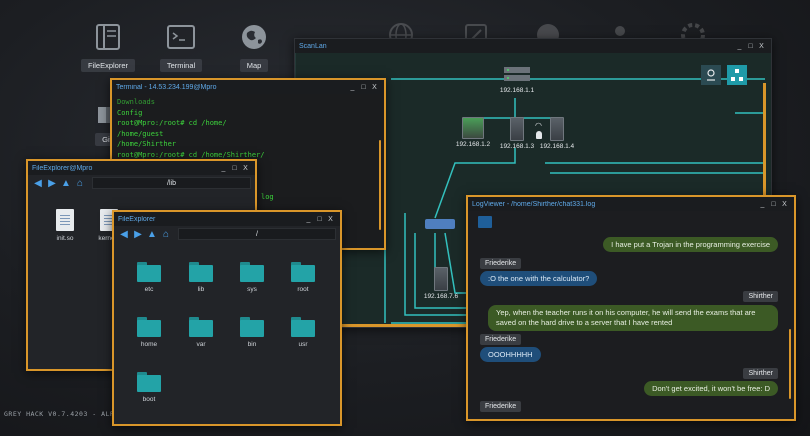 Image resolution: width=810 pixels, height=436 pixels. Describe the element at coordinates (440, 224) in the screenshot. I see `switch-icon` at that location.